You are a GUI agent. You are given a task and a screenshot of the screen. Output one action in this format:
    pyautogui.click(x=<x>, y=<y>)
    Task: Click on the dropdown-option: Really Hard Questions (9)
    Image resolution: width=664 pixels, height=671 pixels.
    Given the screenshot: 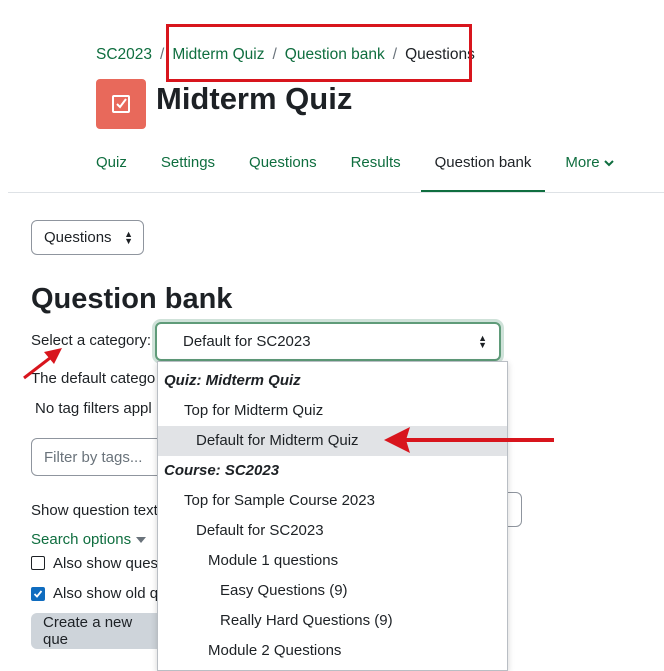 What is the action you would take?
    pyautogui.click(x=332, y=621)
    